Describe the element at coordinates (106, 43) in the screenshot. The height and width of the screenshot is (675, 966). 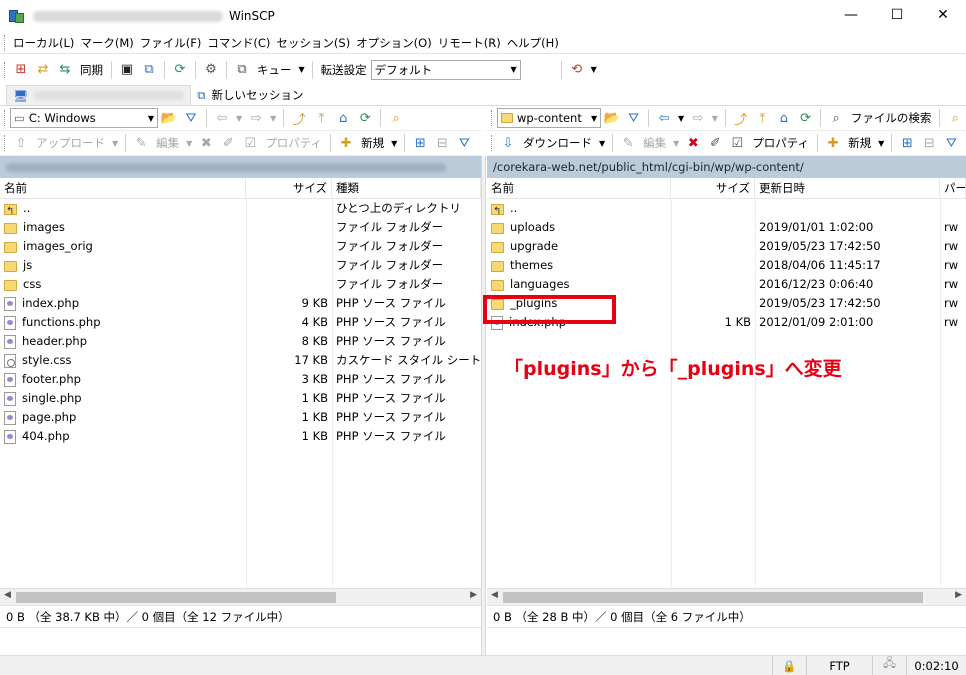
I see `menu-mark: マーク(M)` at that location.